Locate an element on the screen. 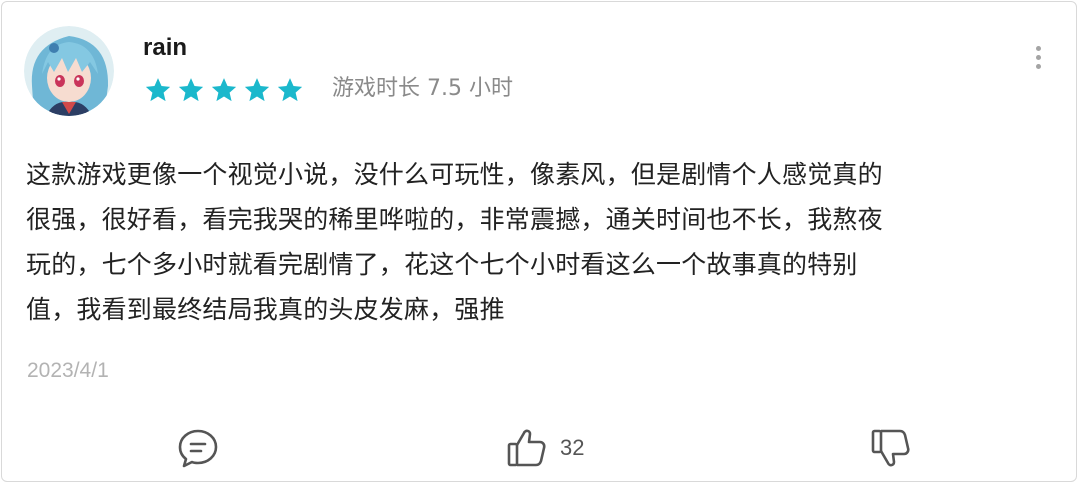 This screenshot has height=486, width=1080. like-button: 32 is located at coordinates (553, 448).